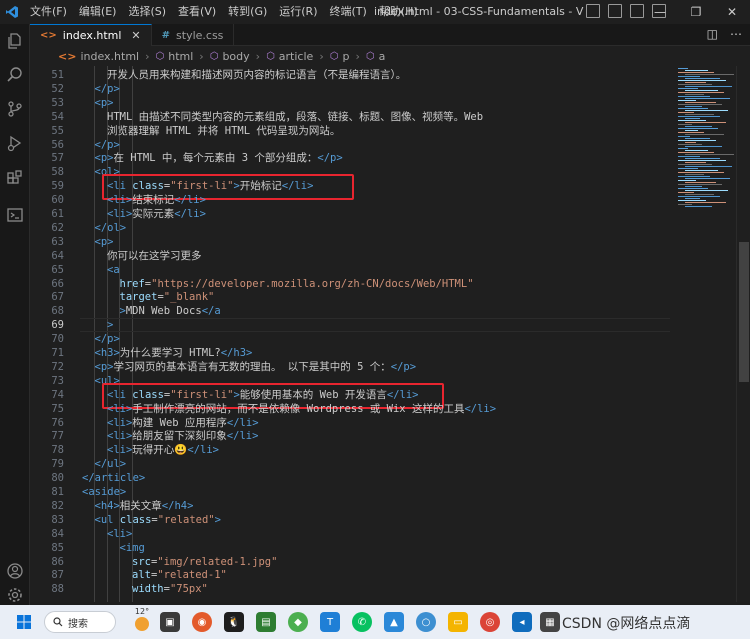  I want to click on menu-view: 查看(V), so click(197, 12).